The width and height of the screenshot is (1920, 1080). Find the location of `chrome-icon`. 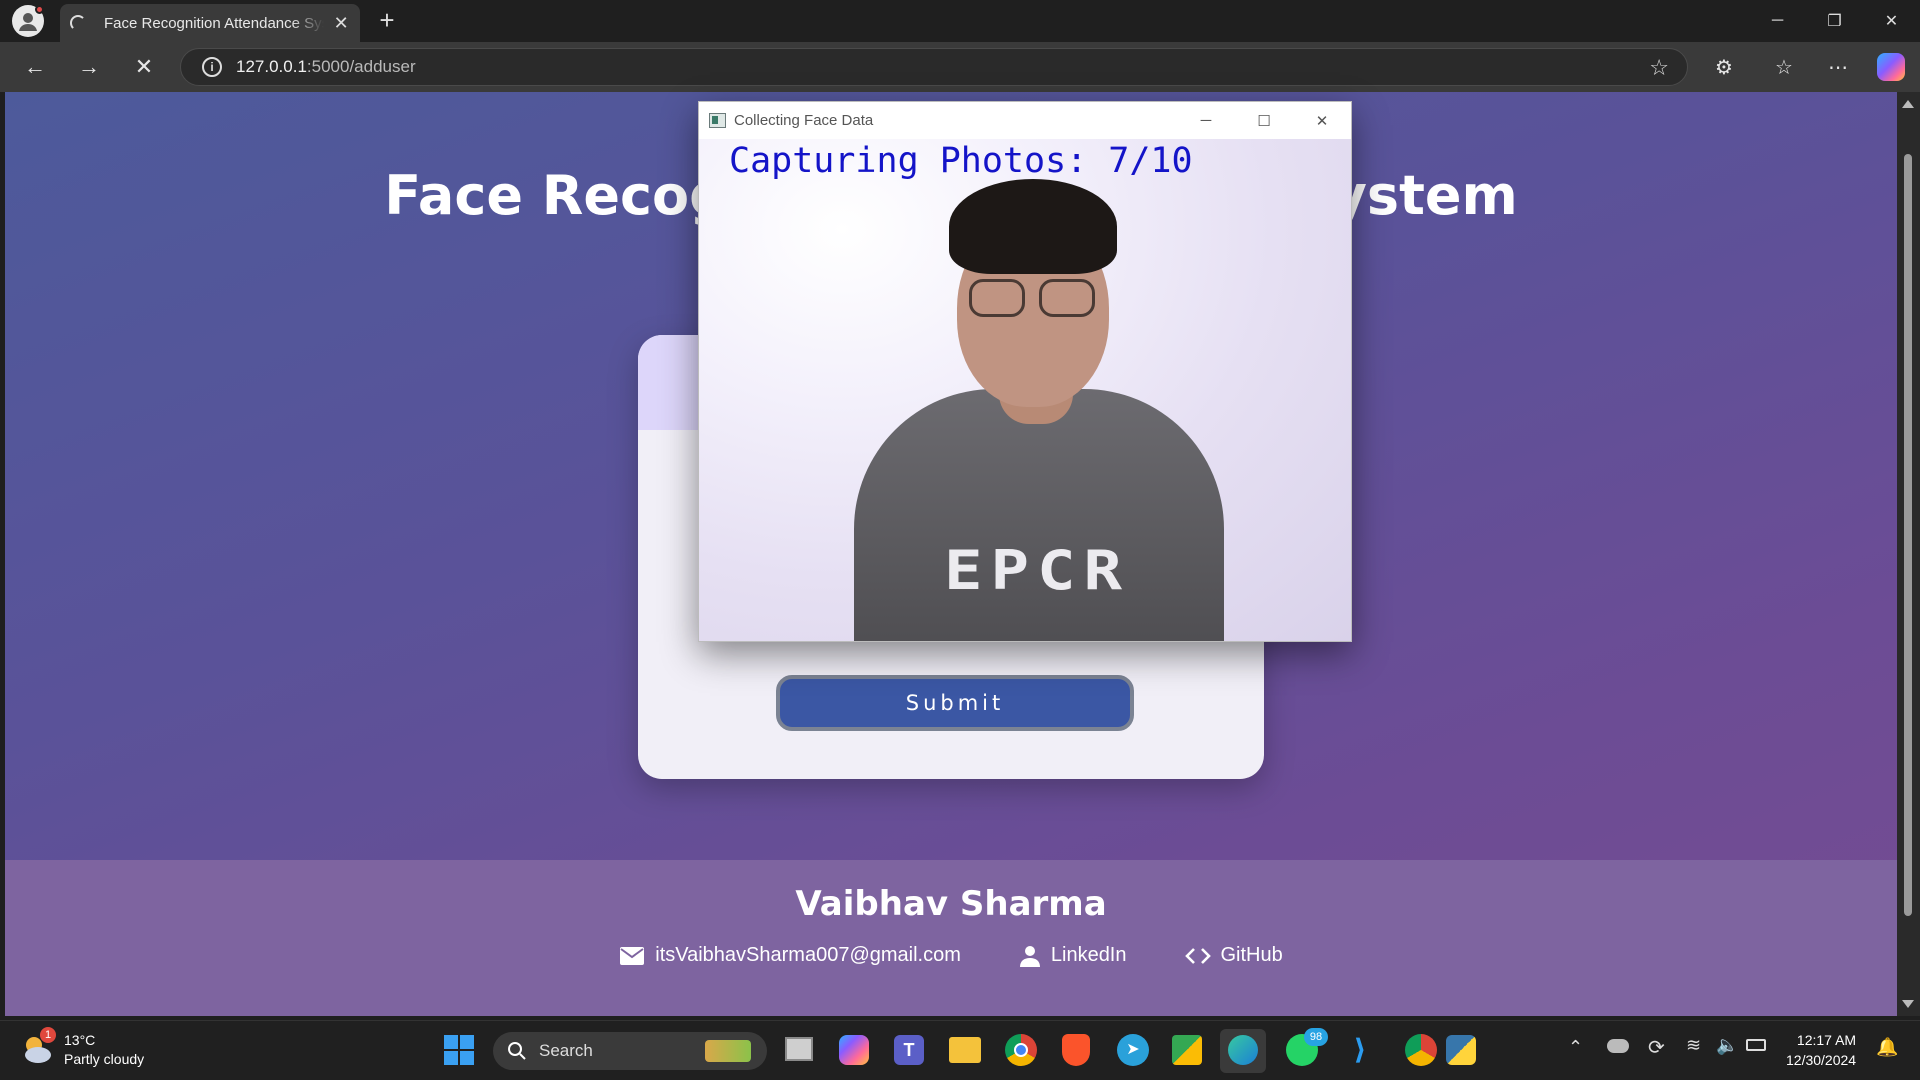

chrome-icon is located at coordinates (1021, 1050).